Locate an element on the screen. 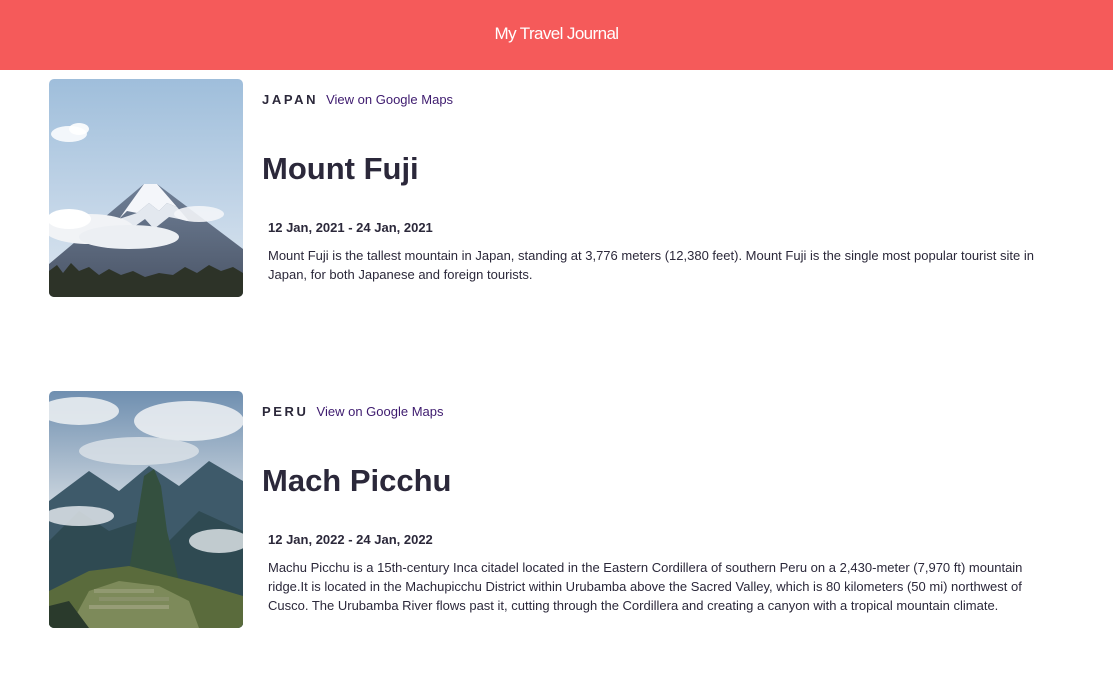 The image size is (1113, 696). country-label: JAPAN is located at coordinates (290, 99).